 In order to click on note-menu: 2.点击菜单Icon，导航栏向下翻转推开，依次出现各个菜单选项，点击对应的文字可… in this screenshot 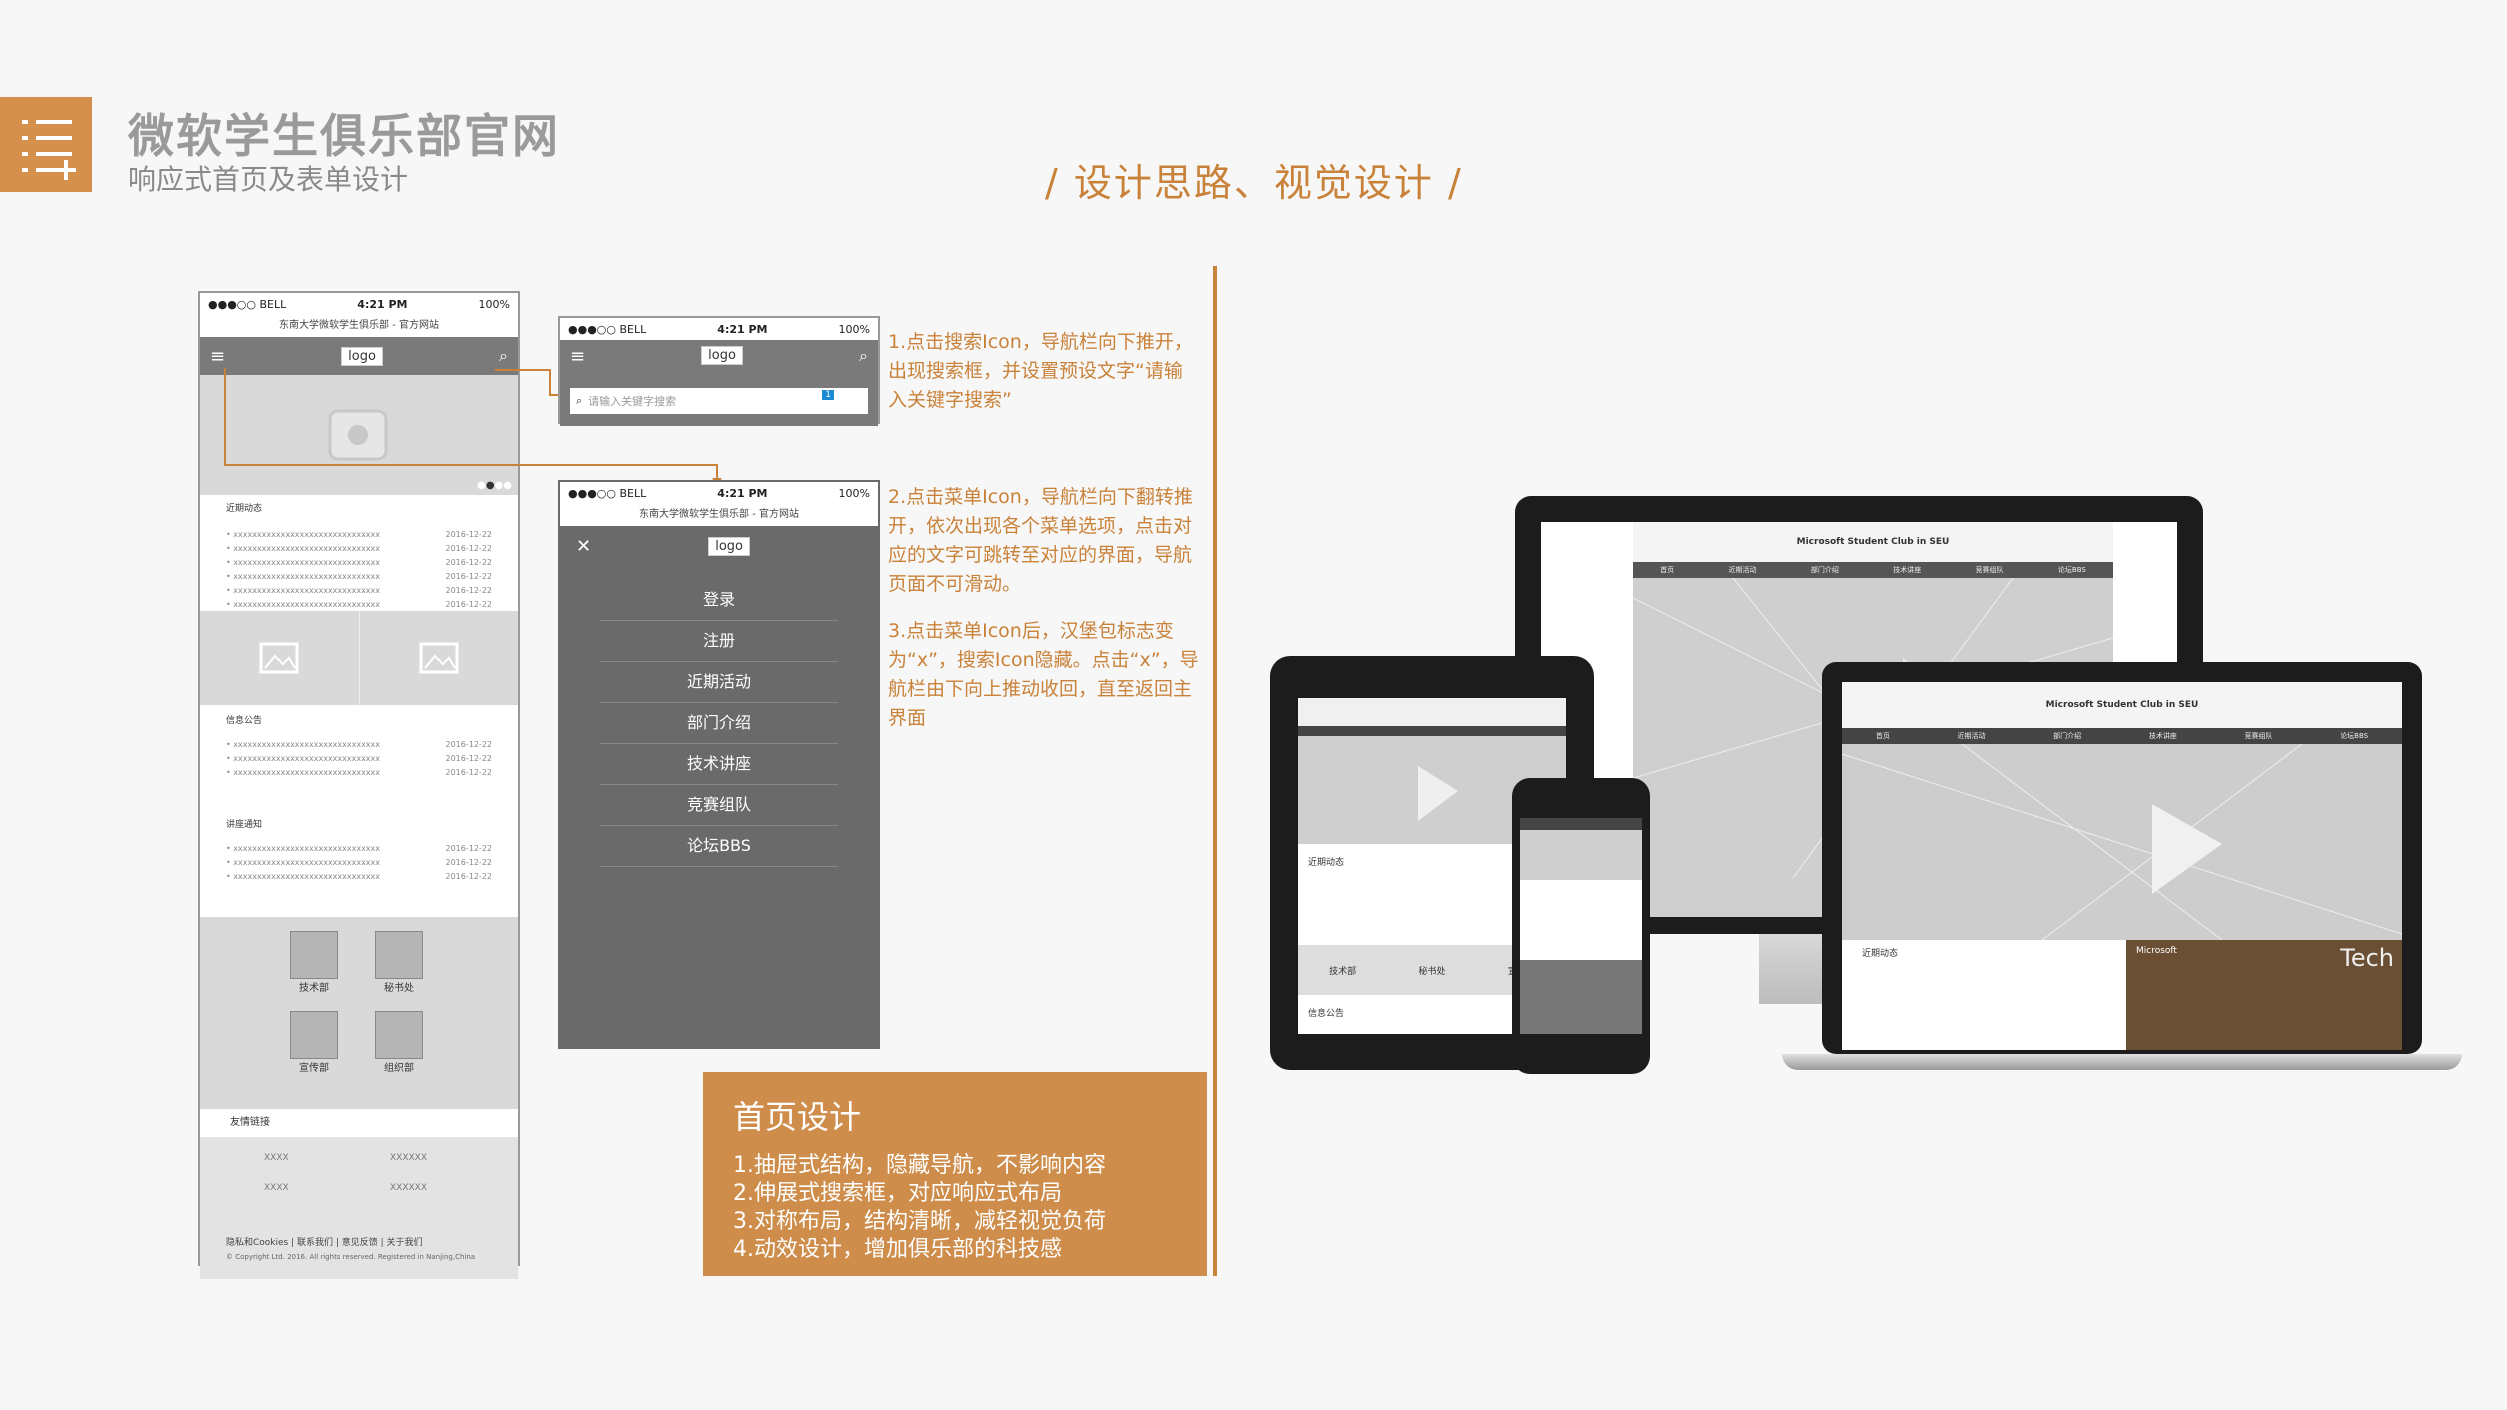, I will do `click(1040, 540)`.